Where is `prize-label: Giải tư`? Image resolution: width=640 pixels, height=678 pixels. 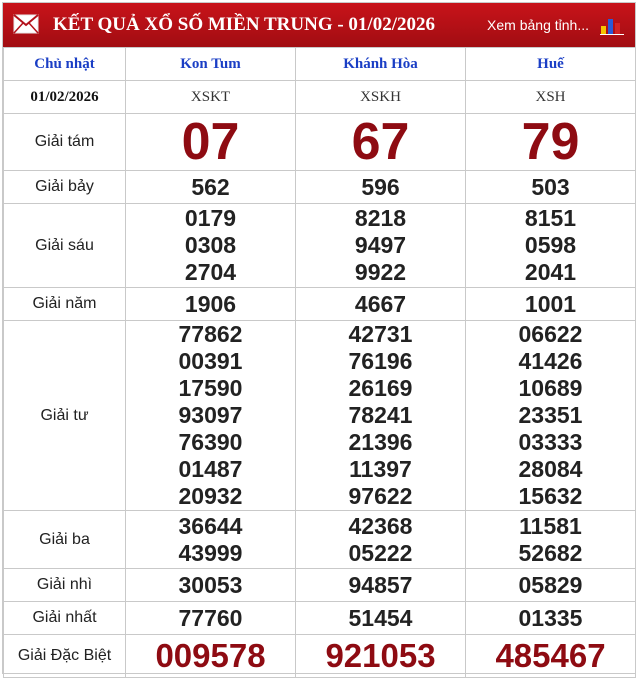
prize-label: Giải tư is located at coordinates (64, 415).